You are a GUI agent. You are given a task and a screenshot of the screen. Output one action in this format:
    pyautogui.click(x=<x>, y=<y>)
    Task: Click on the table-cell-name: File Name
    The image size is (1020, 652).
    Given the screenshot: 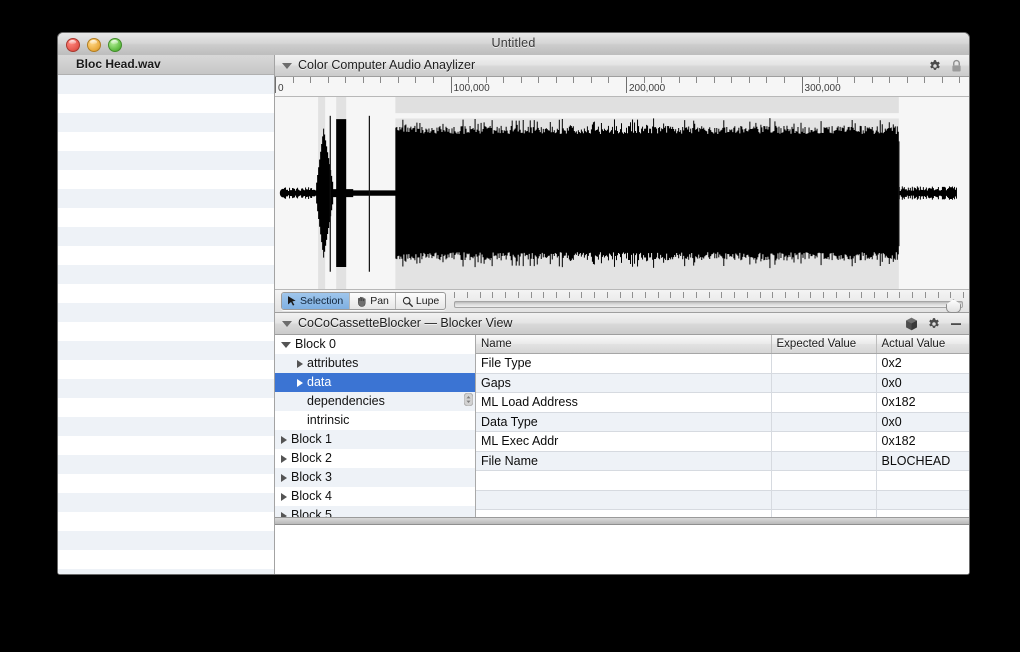 What is the action you would take?
    pyautogui.click(x=624, y=461)
    